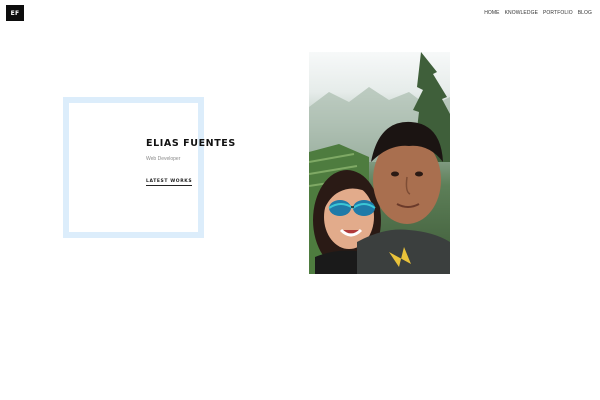 The width and height of the screenshot is (600, 400). Describe the element at coordinates (133, 167) in the screenshot. I see `hero-frame` at that location.